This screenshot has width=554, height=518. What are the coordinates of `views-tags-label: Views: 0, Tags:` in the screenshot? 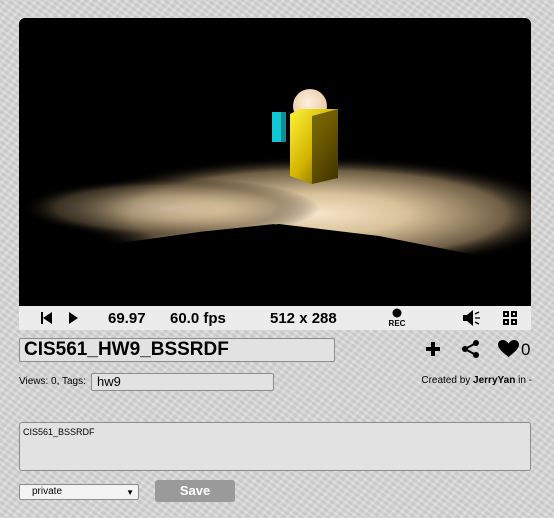 It's located at (52, 381).